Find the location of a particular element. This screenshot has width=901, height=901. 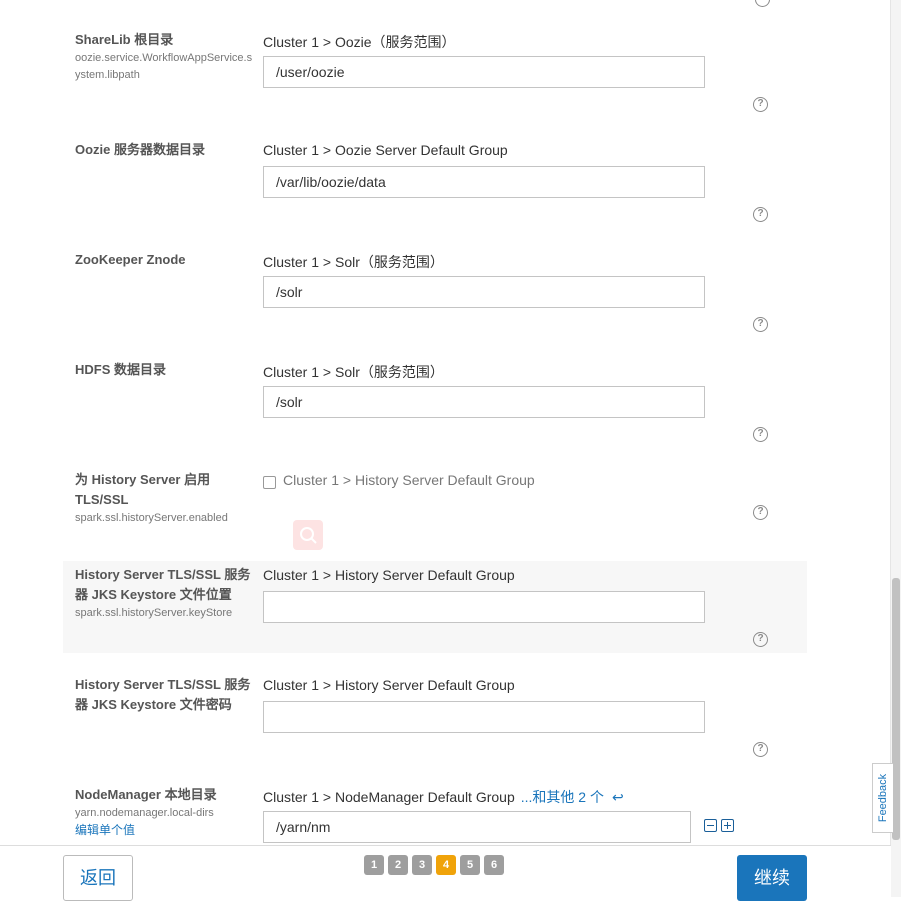

continue-button: 继续 is located at coordinates (772, 878).